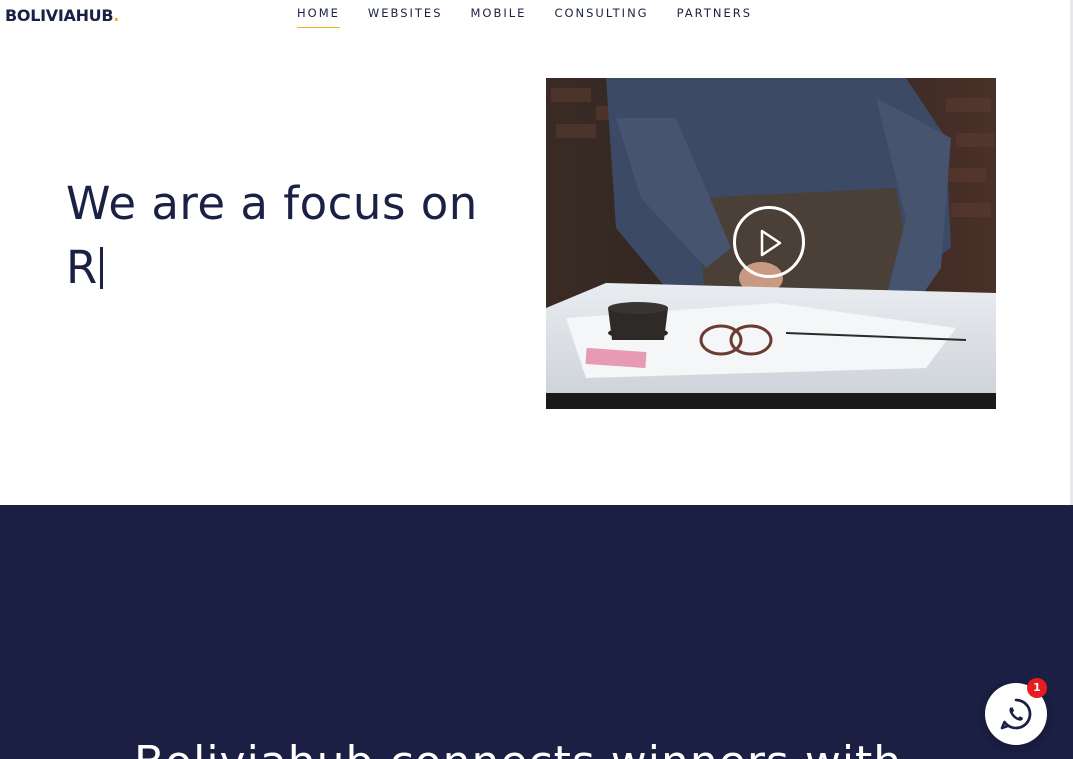 Image resolution: width=1073 pixels, height=759 pixels. Describe the element at coordinates (405, 17) in the screenshot. I see `nav-item-websites: WEBSITES` at that location.